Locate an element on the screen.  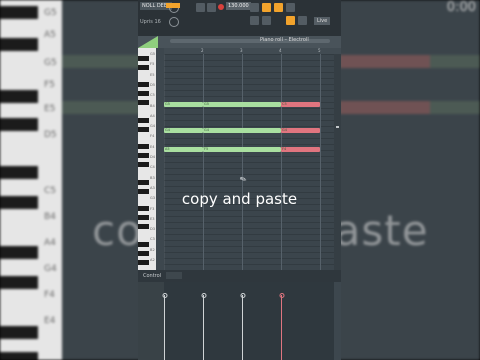
ruler-bar-number: 3 is located at coordinates (241, 50).